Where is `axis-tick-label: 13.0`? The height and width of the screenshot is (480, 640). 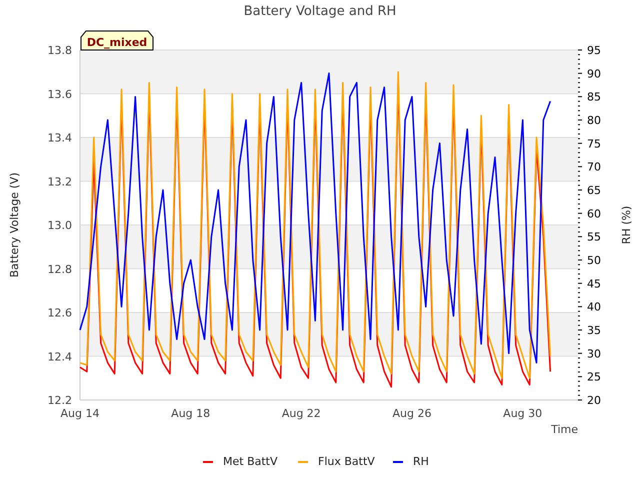 axis-tick-label: 13.0 is located at coordinates (60, 225).